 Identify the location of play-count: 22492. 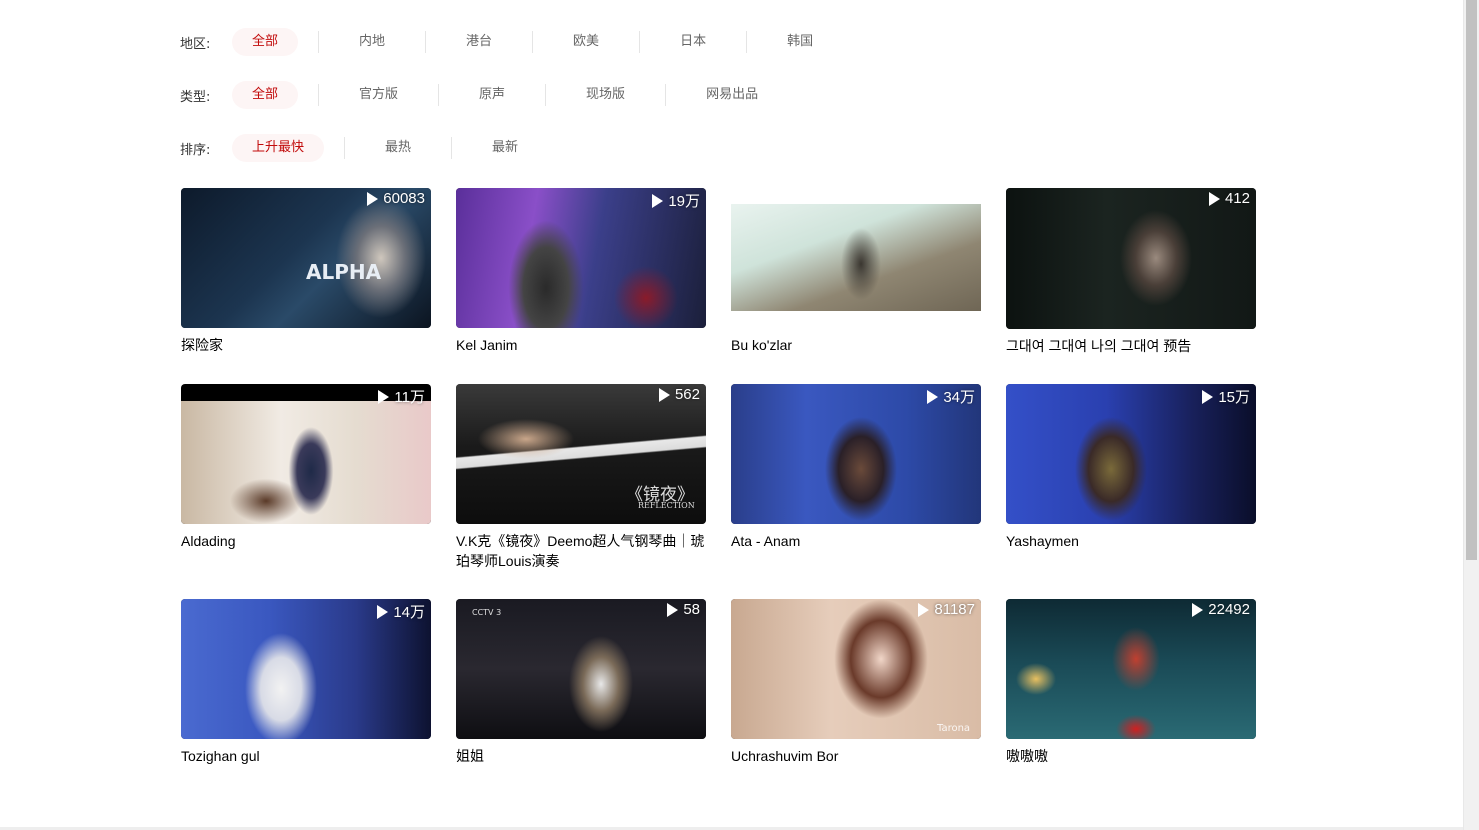
(1221, 609).